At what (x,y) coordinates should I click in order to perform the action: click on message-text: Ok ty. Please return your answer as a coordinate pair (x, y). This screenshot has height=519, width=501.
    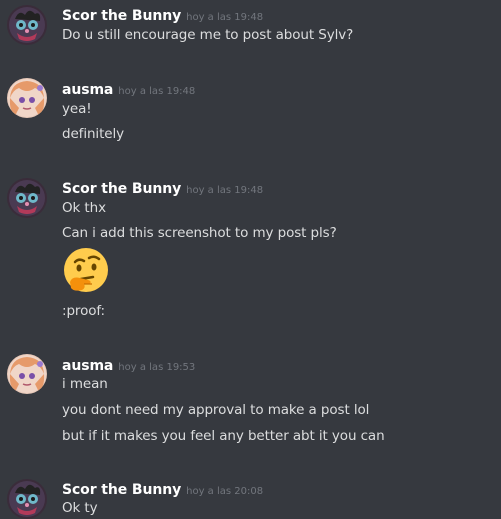
    Looking at the image, I should click on (80, 508).